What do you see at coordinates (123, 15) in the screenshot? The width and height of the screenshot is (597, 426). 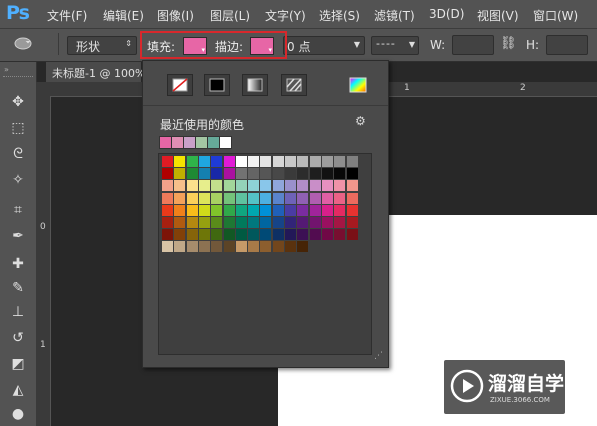 I see `menu-edit: 编辑(E)` at bounding box center [123, 15].